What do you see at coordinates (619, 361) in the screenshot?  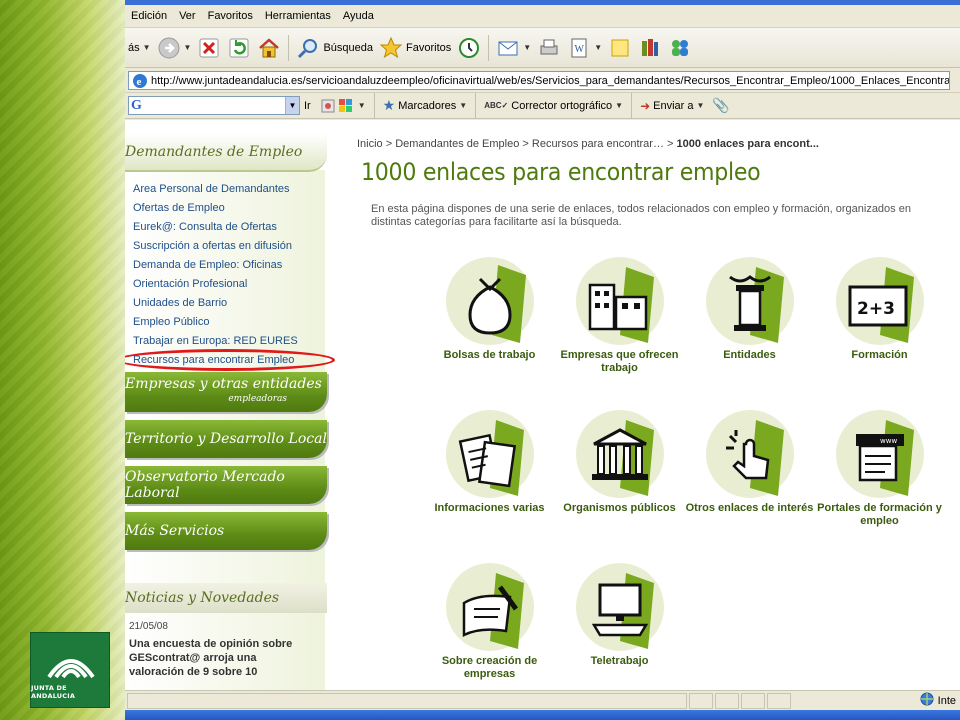 I see `tile-label: Empresas que ofrecen trabajo` at bounding box center [619, 361].